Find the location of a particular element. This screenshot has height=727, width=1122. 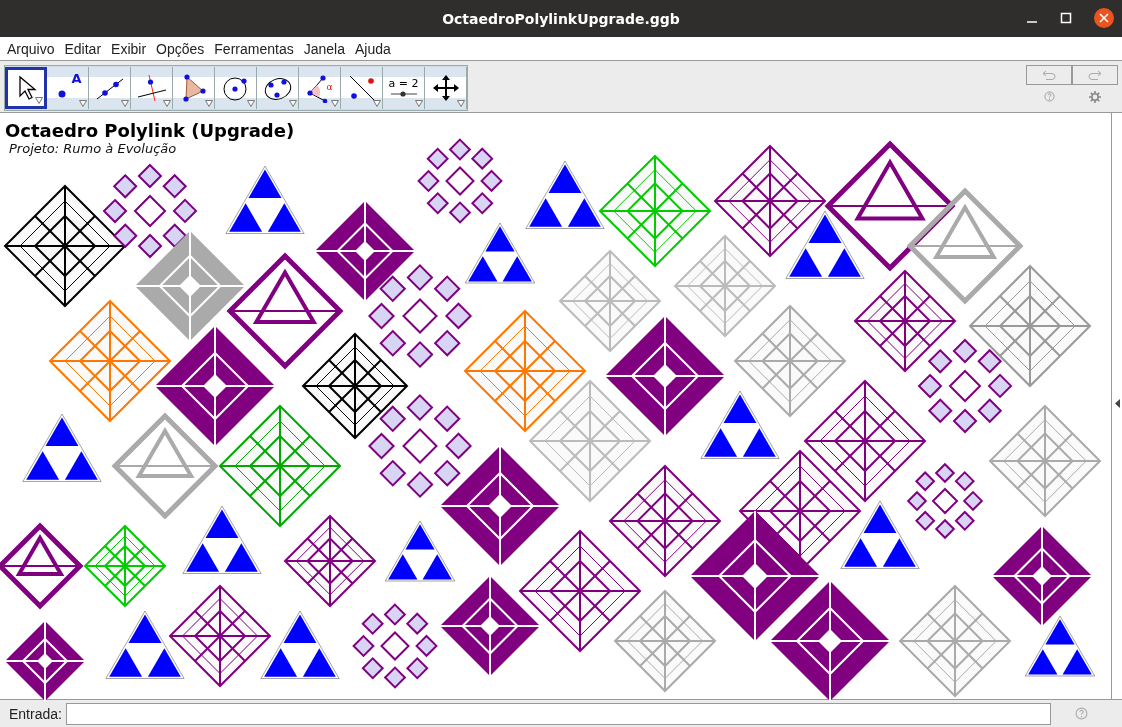

menu-item: Ajuda is located at coordinates (372, 48).